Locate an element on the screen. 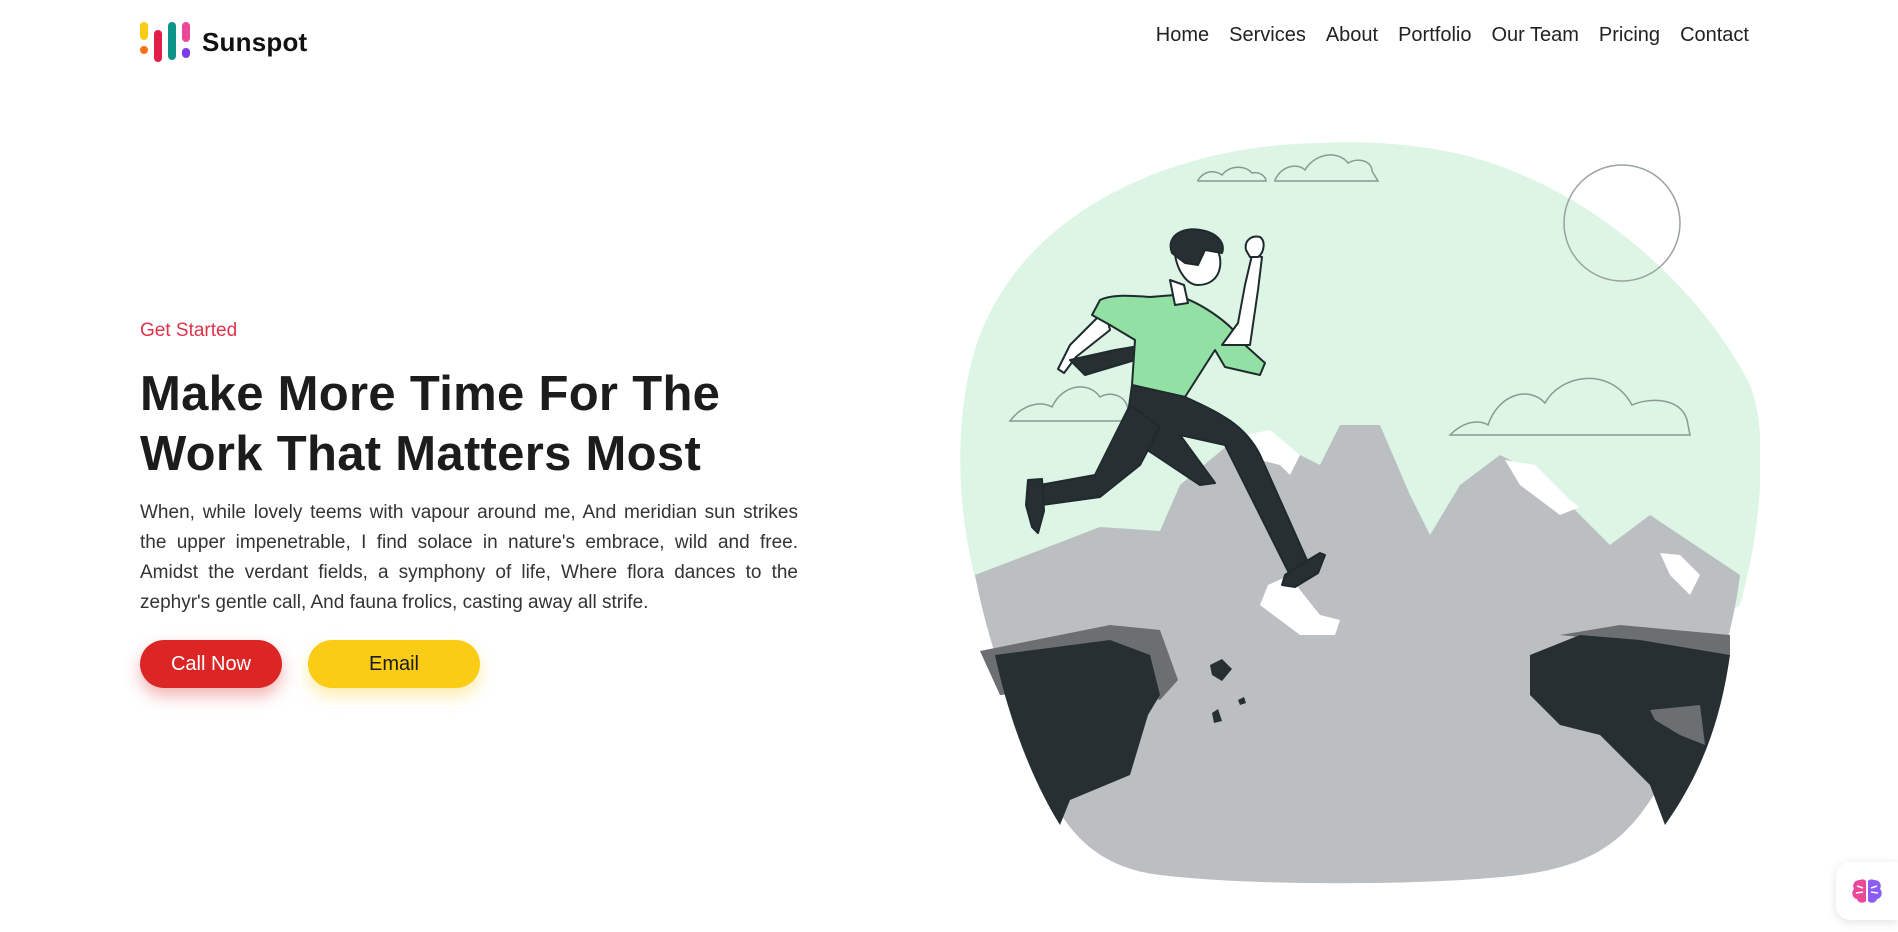 The width and height of the screenshot is (1898, 932). nav-portfolio: Portfolio is located at coordinates (1434, 35).